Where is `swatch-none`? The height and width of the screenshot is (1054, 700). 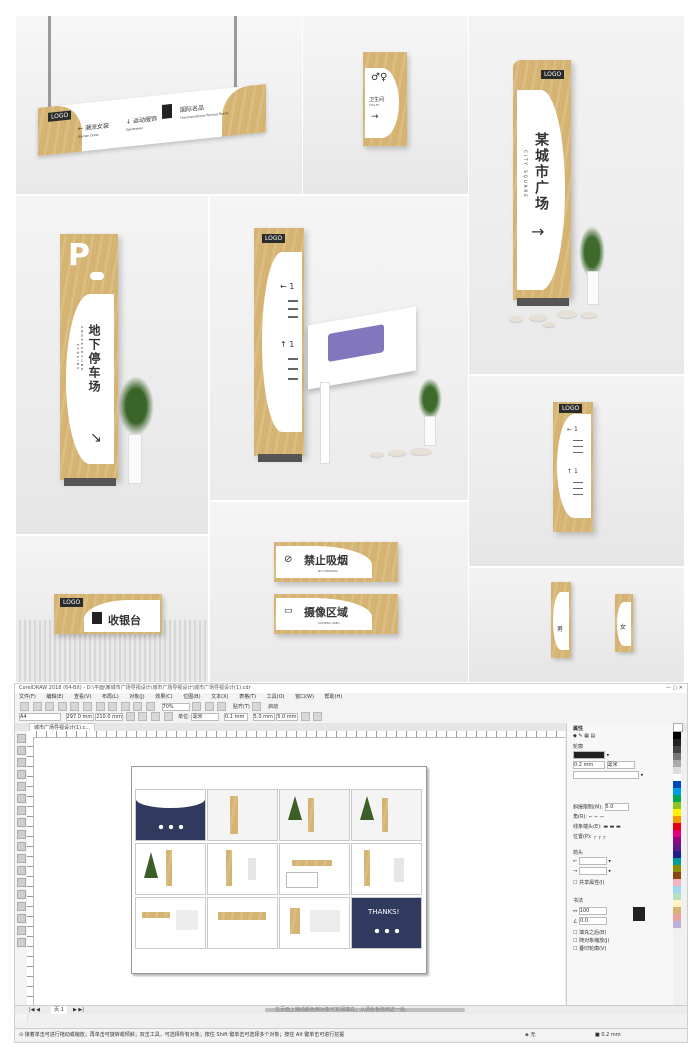 swatch-none is located at coordinates (678, 727).